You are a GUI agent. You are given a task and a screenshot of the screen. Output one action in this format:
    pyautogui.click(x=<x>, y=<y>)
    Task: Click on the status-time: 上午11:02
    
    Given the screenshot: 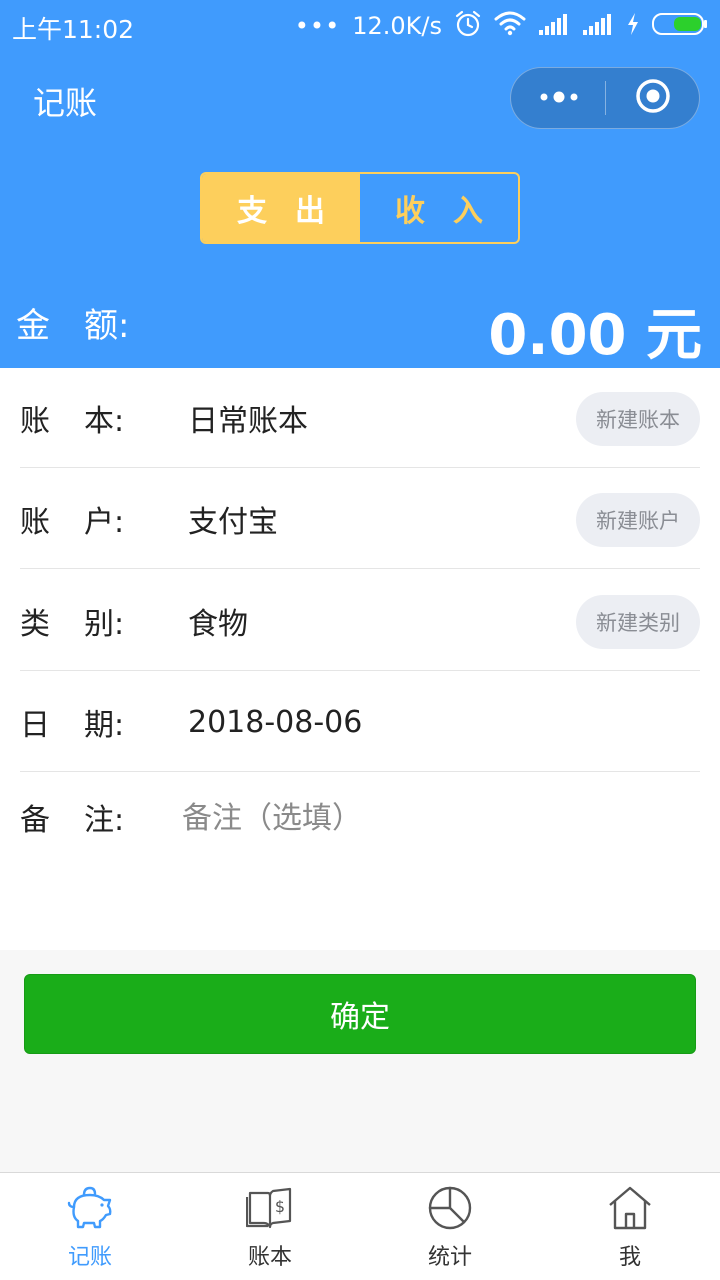 What is the action you would take?
    pyautogui.click(x=73, y=29)
    